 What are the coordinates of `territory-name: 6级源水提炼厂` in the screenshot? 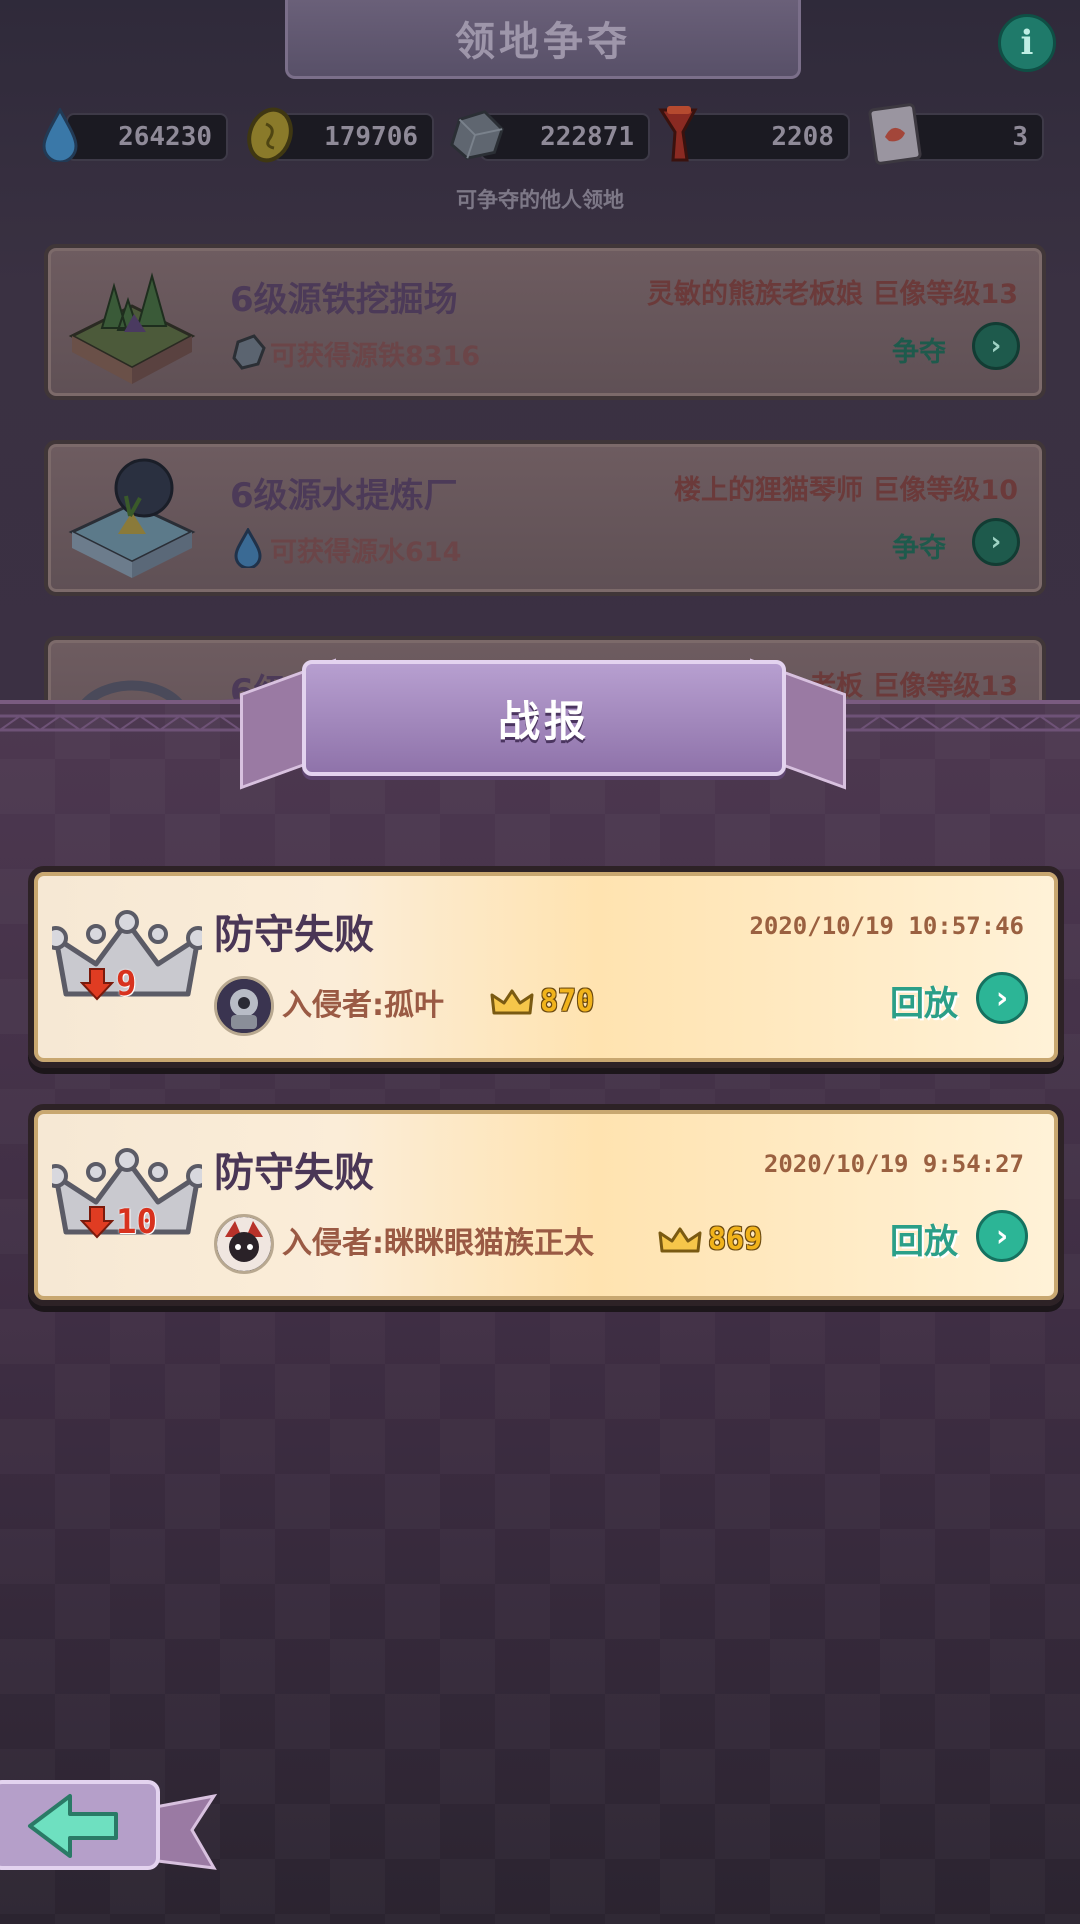 It's located at (344, 496).